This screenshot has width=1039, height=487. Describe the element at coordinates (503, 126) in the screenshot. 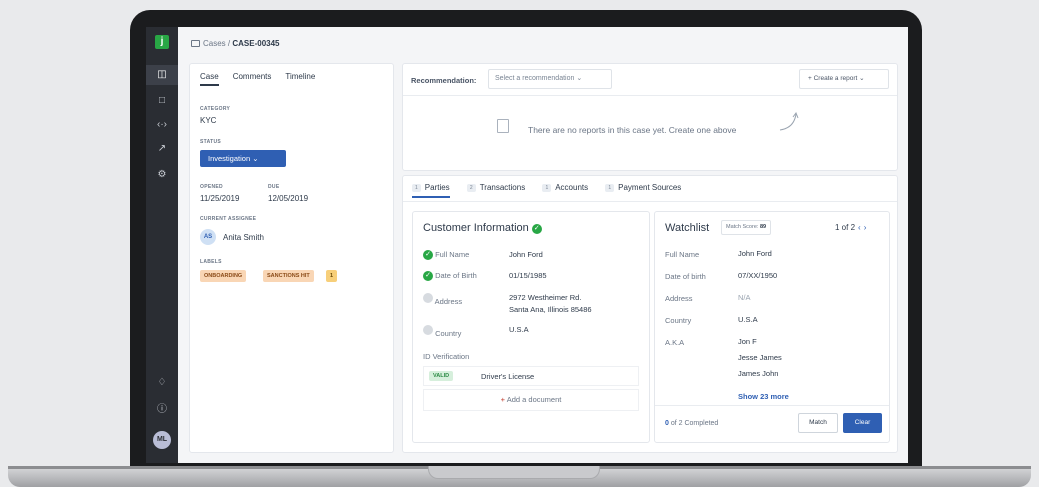

I see `document-icon` at that location.